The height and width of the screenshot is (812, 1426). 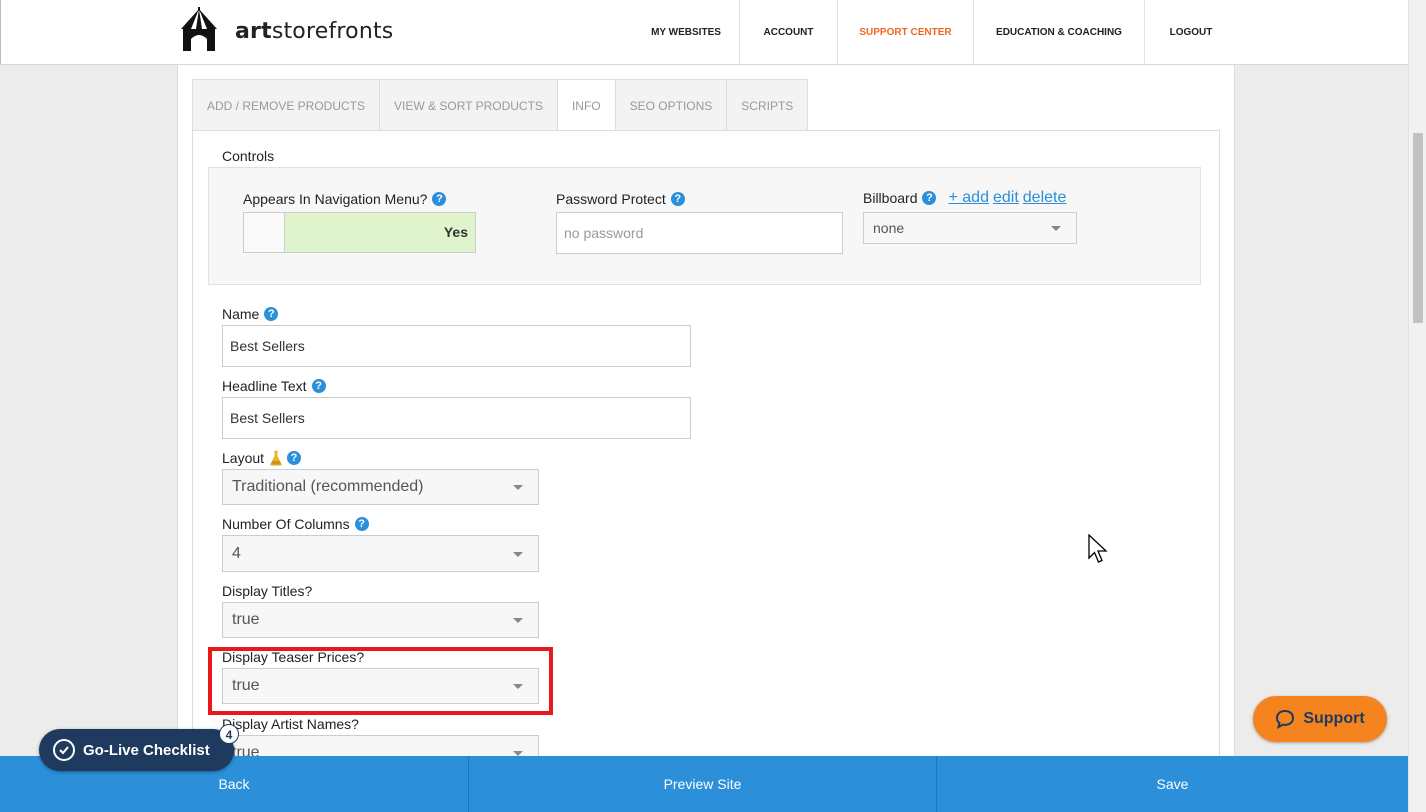 I want to click on nav-my-websites: MY WEBSITES, so click(x=686, y=32).